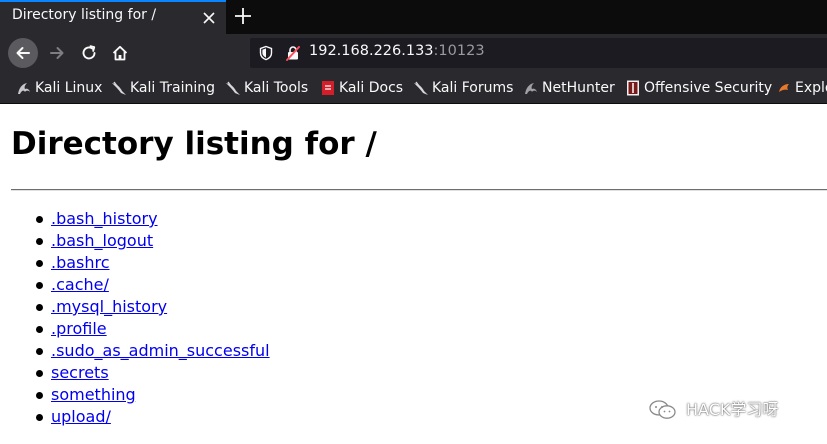 The image size is (827, 444). I want to click on tracking-shield-icon, so click(266, 53).